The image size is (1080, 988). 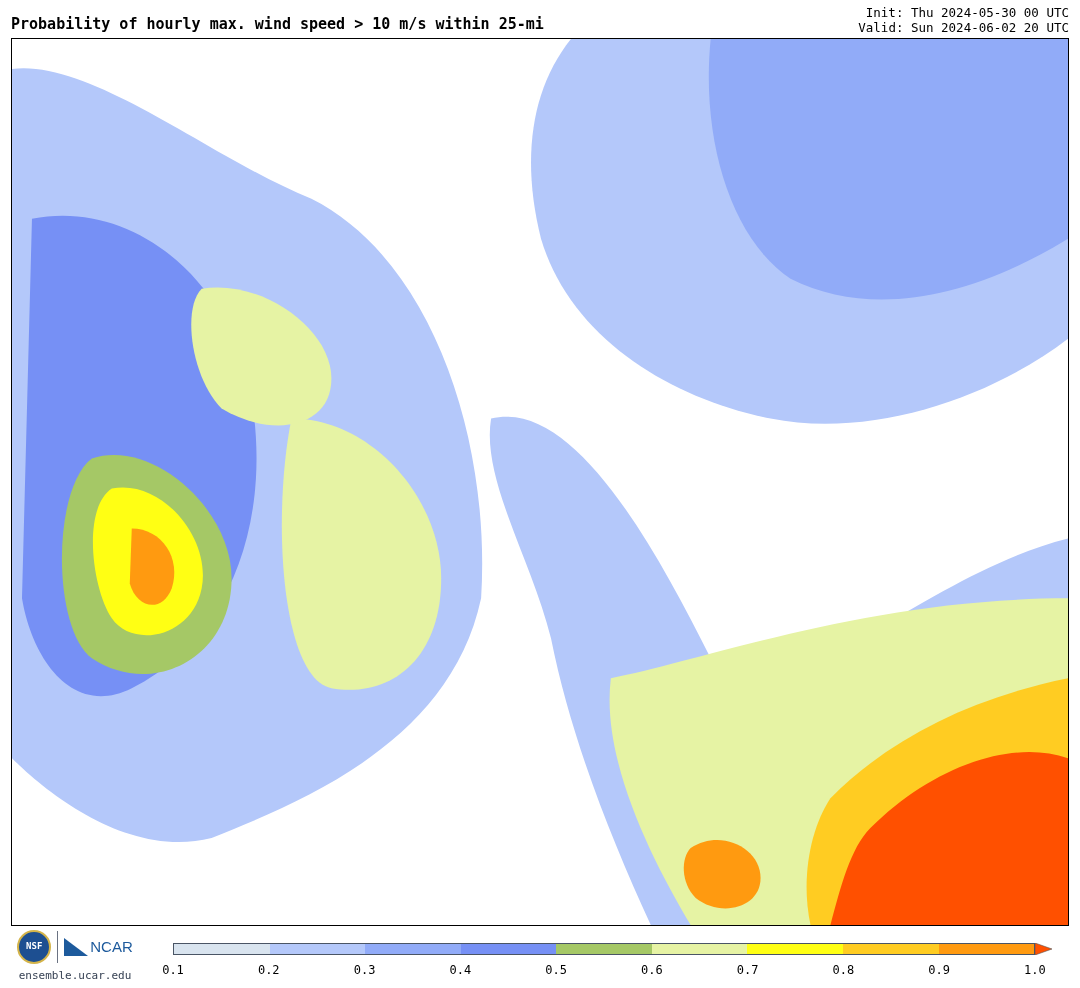 What do you see at coordinates (277, 24) in the screenshot?
I see `chart-title: Probability of hourly max. wind speed > 10 m/s within 25-mi` at bounding box center [277, 24].